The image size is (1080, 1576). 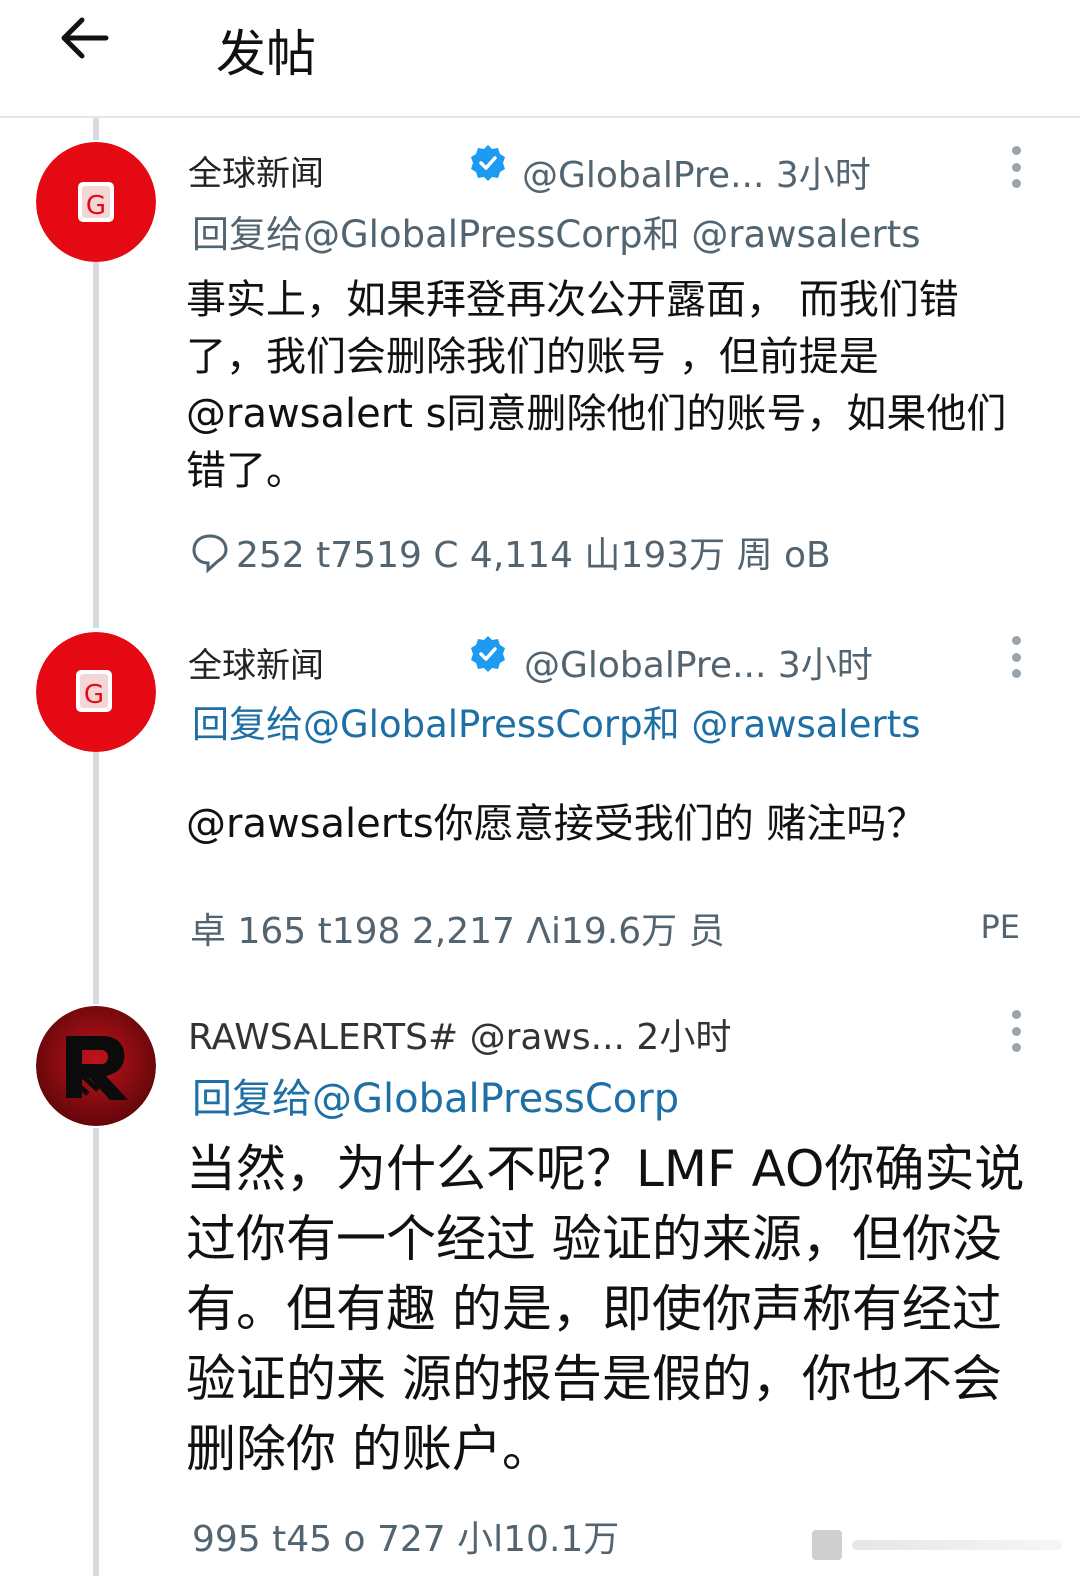 I want to click on tweet-actions: 252 t7519 C 4,114 山193万 周 oB, so click(x=509, y=552).